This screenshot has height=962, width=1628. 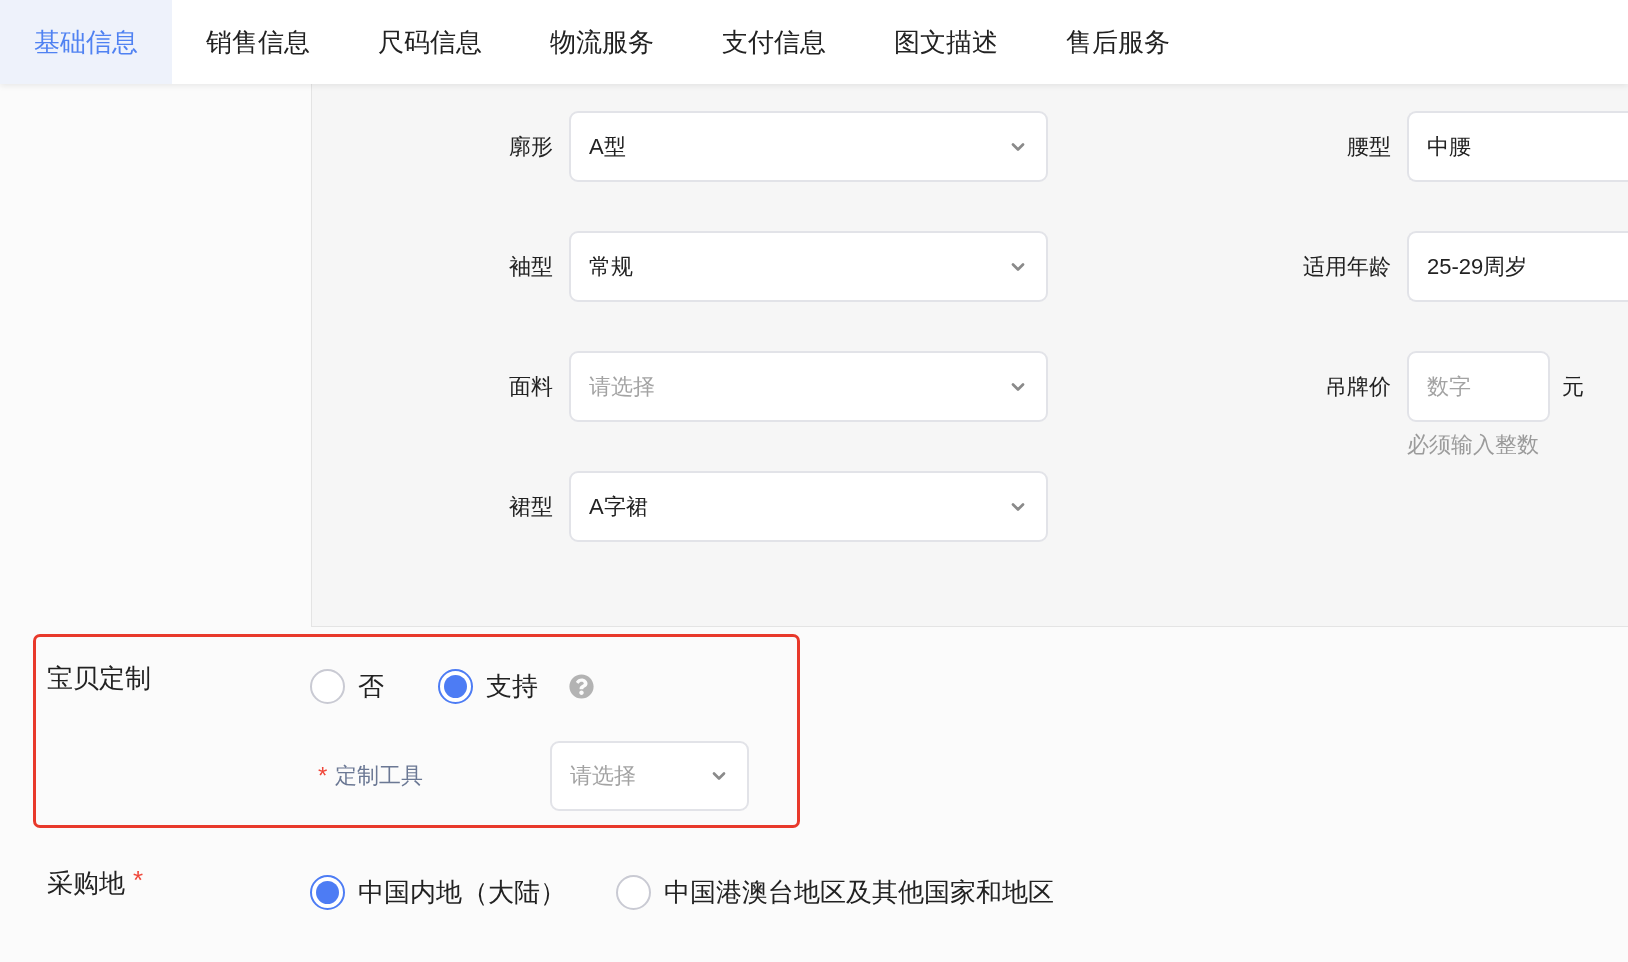 I want to click on option-label: 否, so click(x=371, y=686).